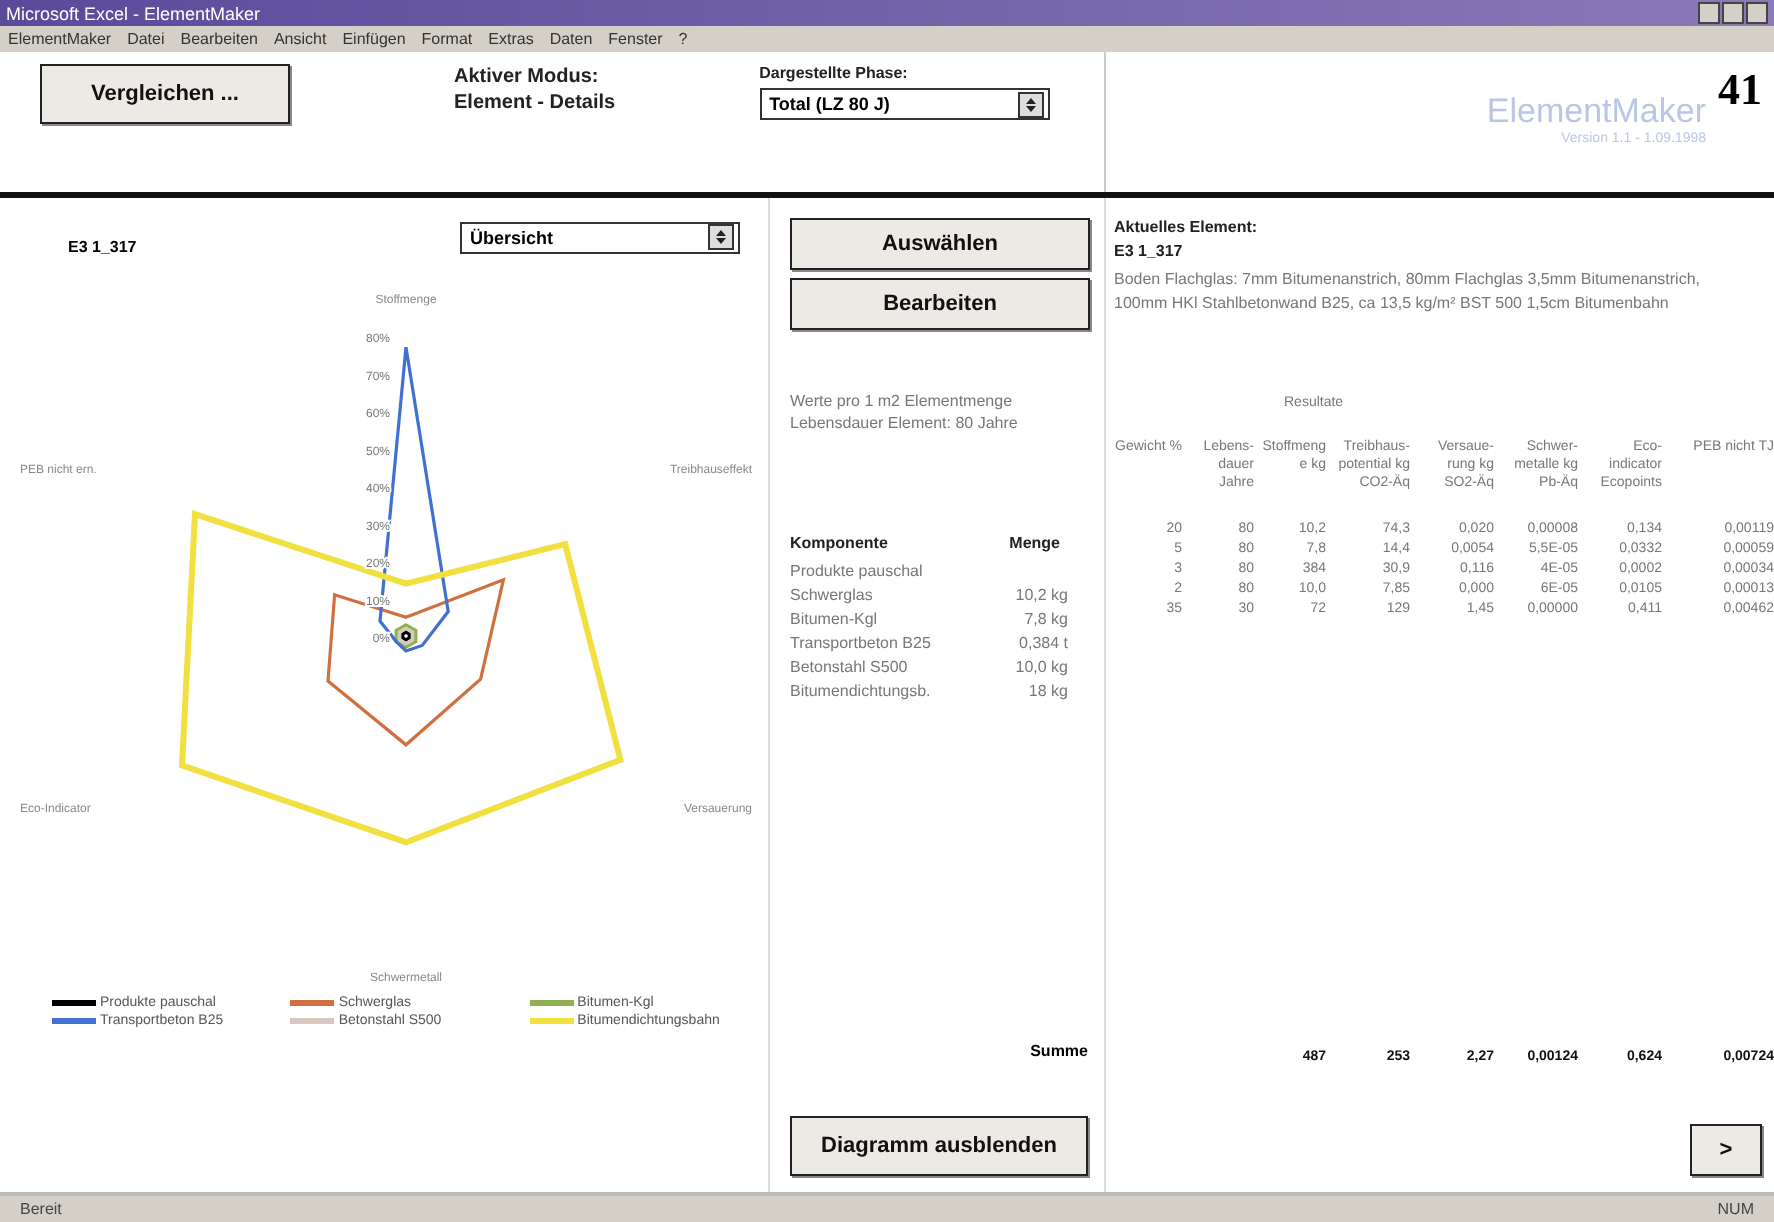 The width and height of the screenshot is (1774, 1222). Describe the element at coordinates (1408, 292) in the screenshot. I see `element-description: Boden Flachglas: 7mm Bitumenanstrich, 80mm Flachglas 3,5mm Bitumenanstrich, 100mm HKl Stahlbetonwand B25, ca 13,5 kg/m² BST 500 1,5cm Bitumenbahn` at that location.